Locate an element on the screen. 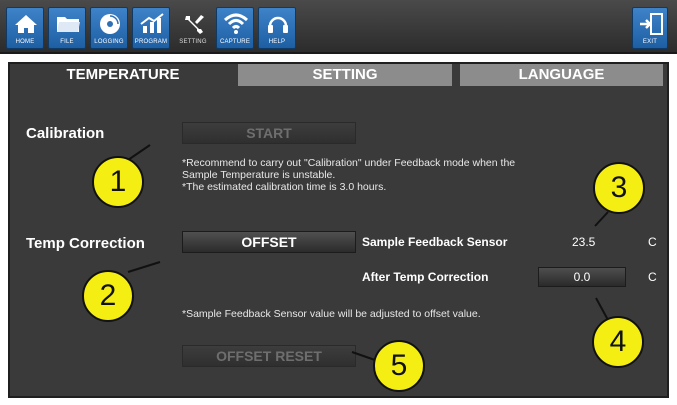  chart-icon is located at coordinates (152, 23).